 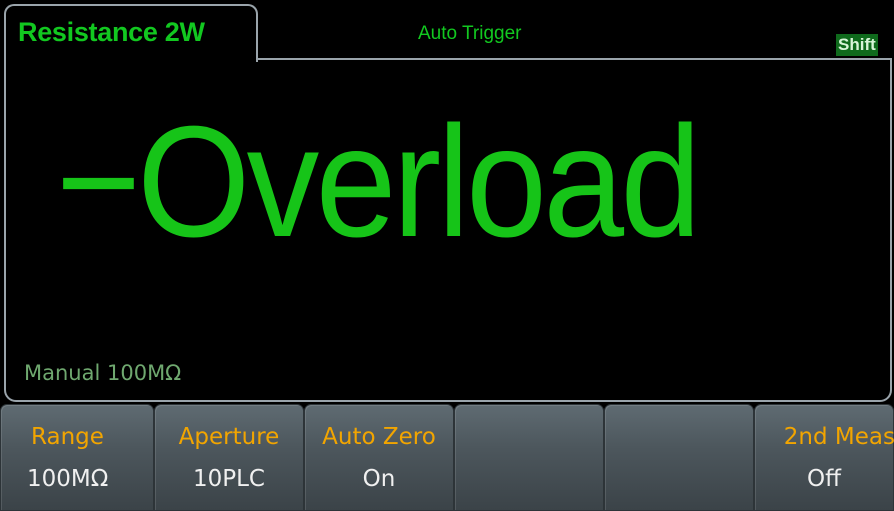 I want to click on softkey-label: Range, so click(x=67, y=437).